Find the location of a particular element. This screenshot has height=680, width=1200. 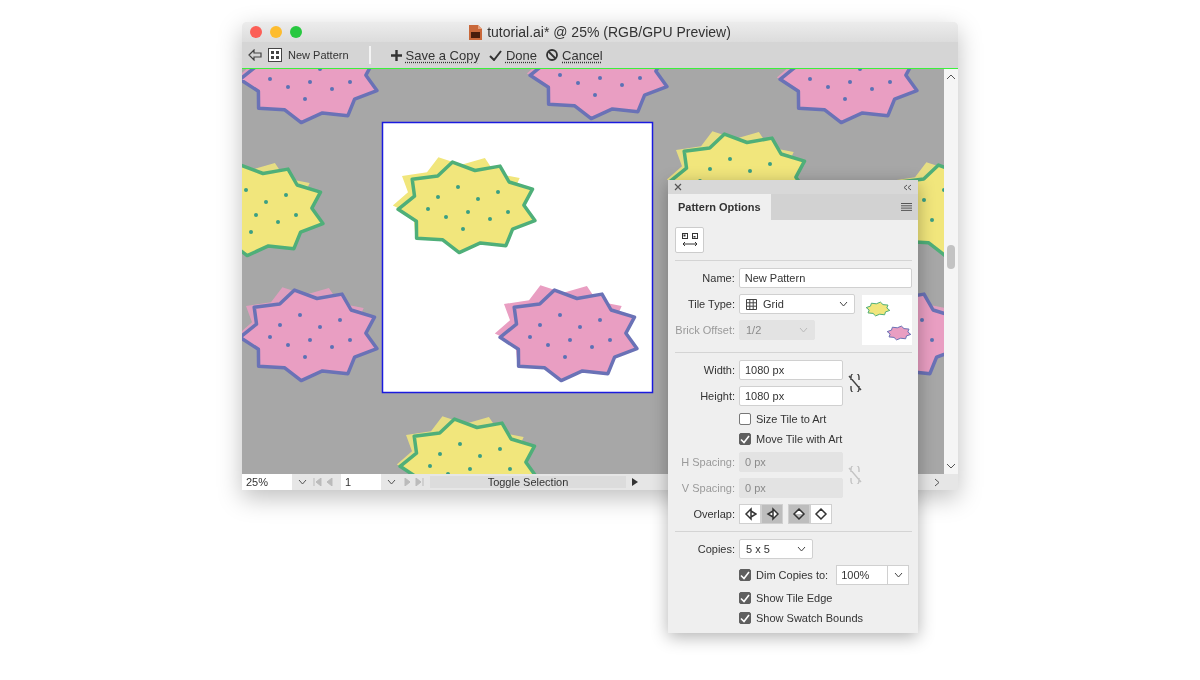

checkmark-icon is located at coordinates (495, 55).